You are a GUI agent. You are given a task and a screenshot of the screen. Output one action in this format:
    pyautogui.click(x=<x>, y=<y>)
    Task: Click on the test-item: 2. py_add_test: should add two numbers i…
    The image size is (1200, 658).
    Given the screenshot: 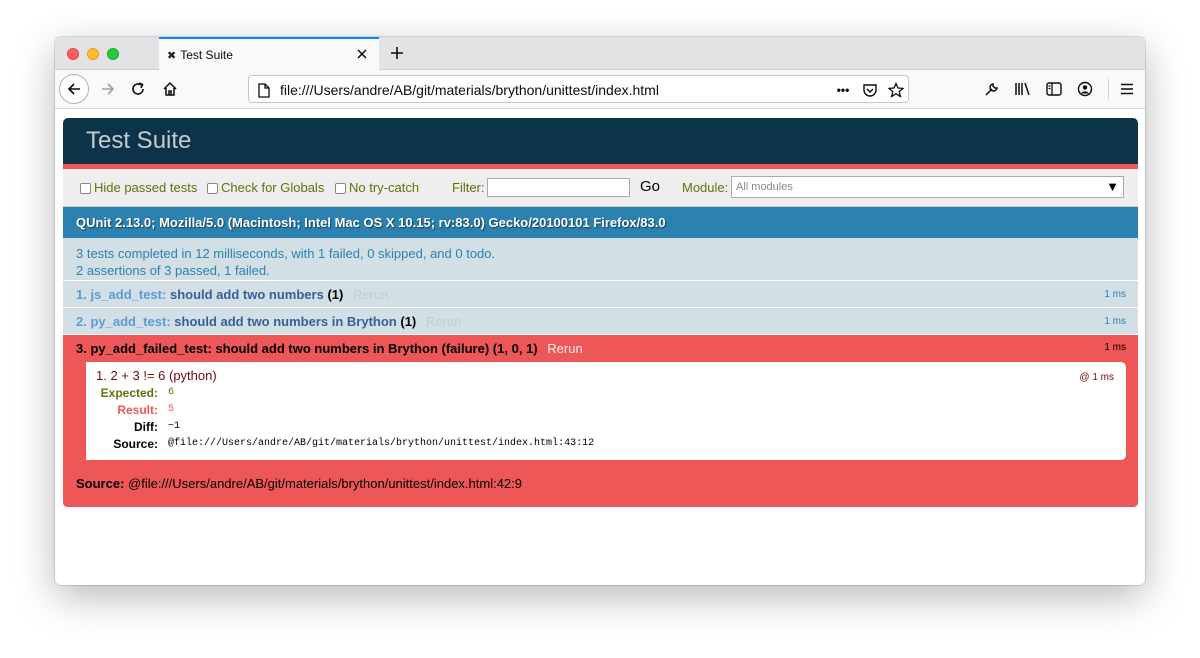 What is the action you would take?
    pyautogui.click(x=600, y=321)
    